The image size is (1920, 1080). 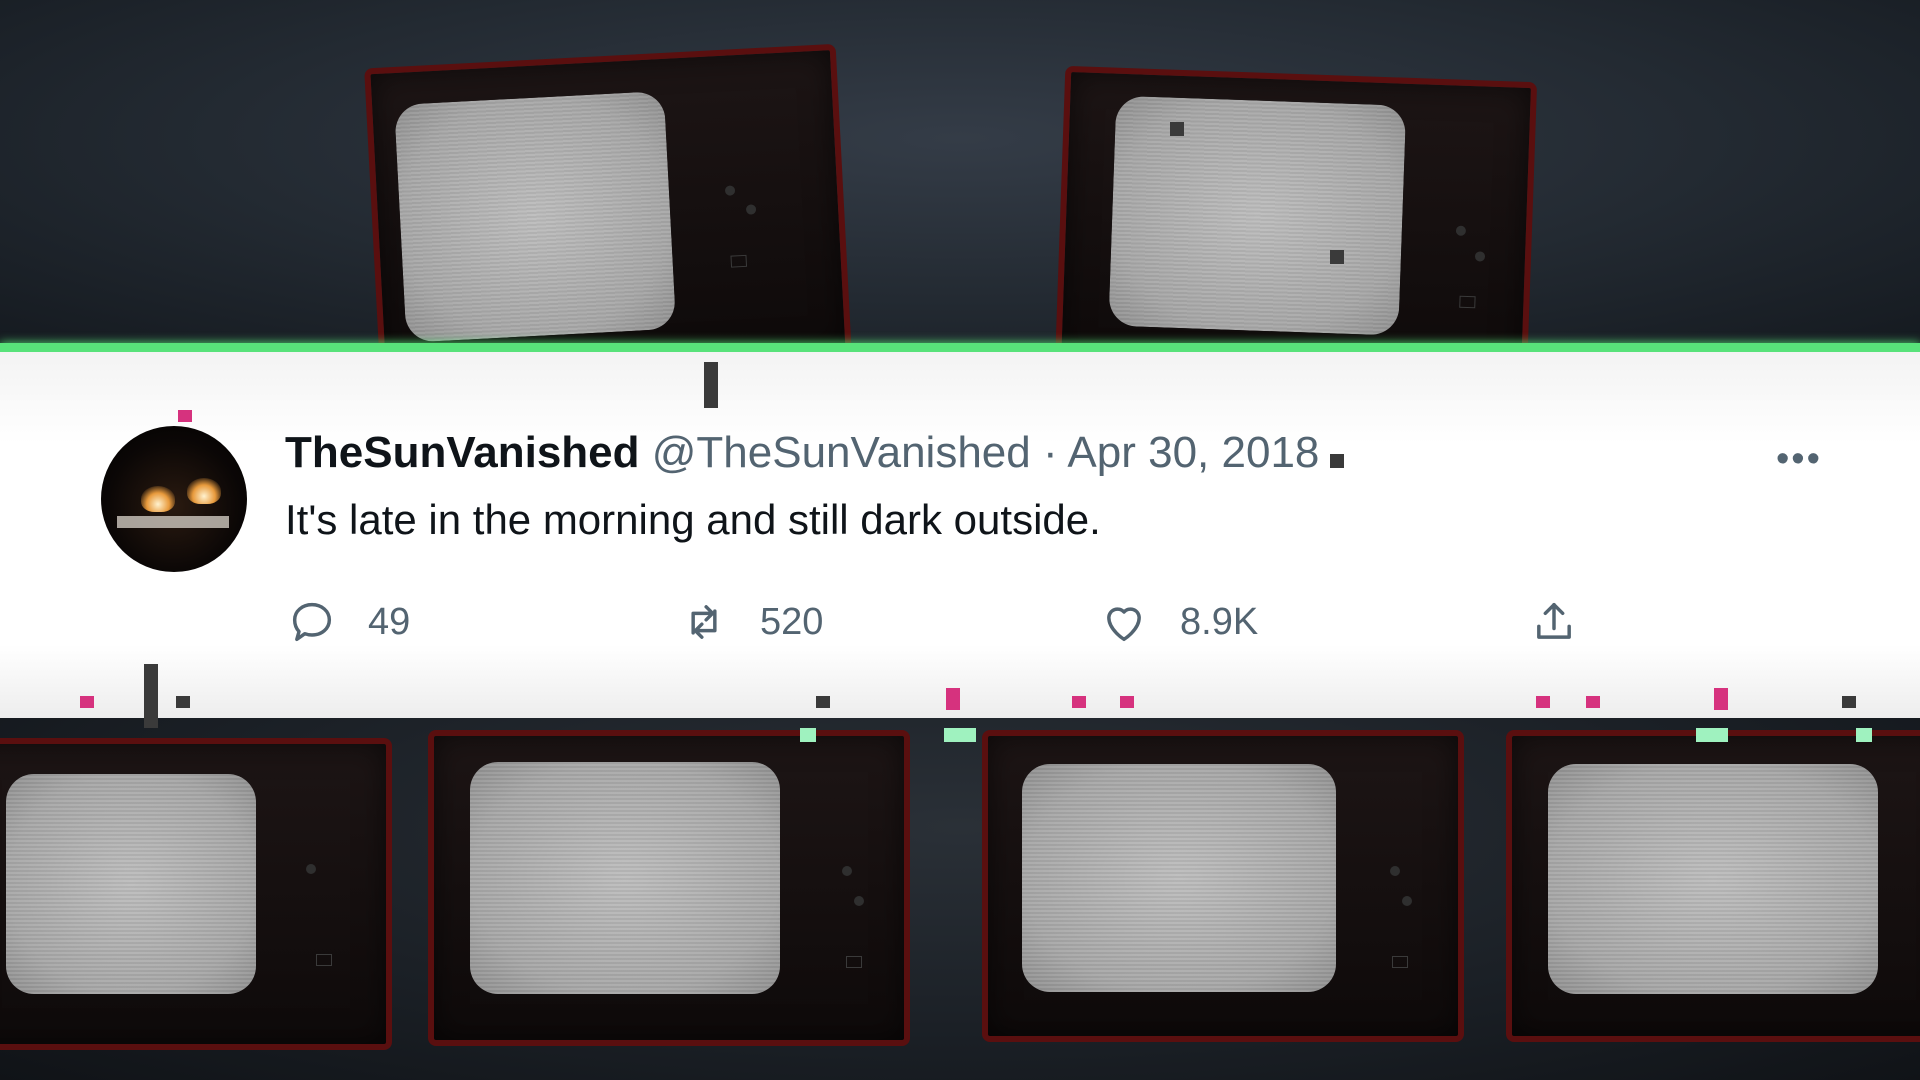 I want to click on heart-icon, so click(x=1124, y=624).